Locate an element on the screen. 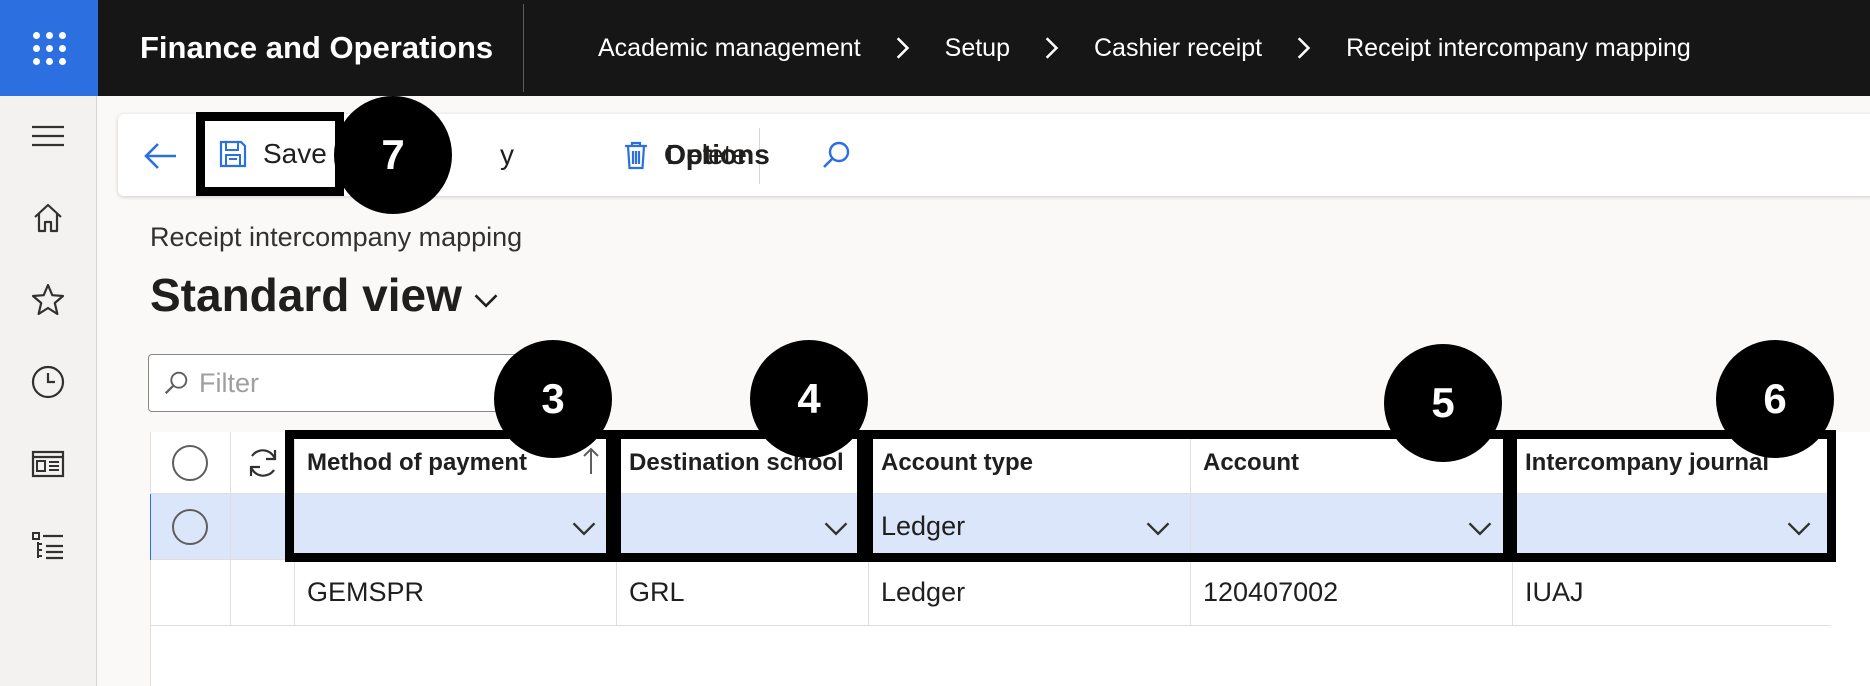 This screenshot has width=1870, height=686. page-caption: Receipt intercompany mapping is located at coordinates (336, 237).